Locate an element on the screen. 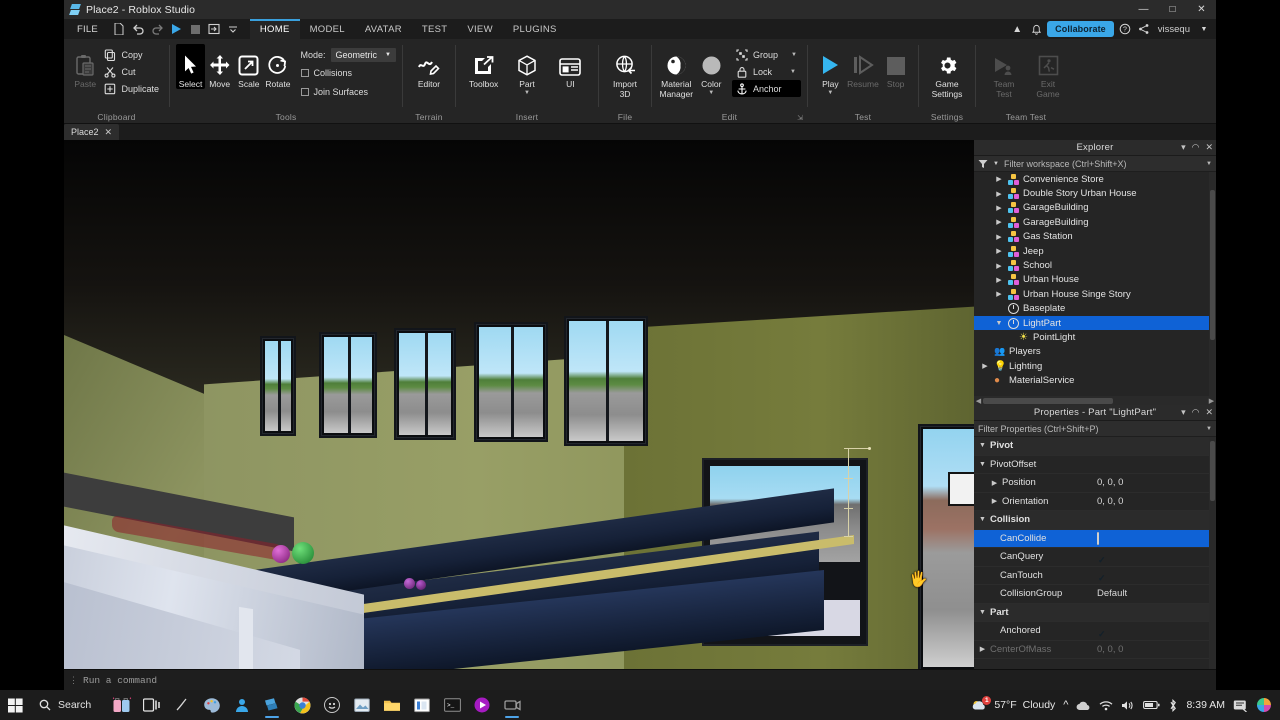  cancollide-checkbox is located at coordinates (1098, 538).